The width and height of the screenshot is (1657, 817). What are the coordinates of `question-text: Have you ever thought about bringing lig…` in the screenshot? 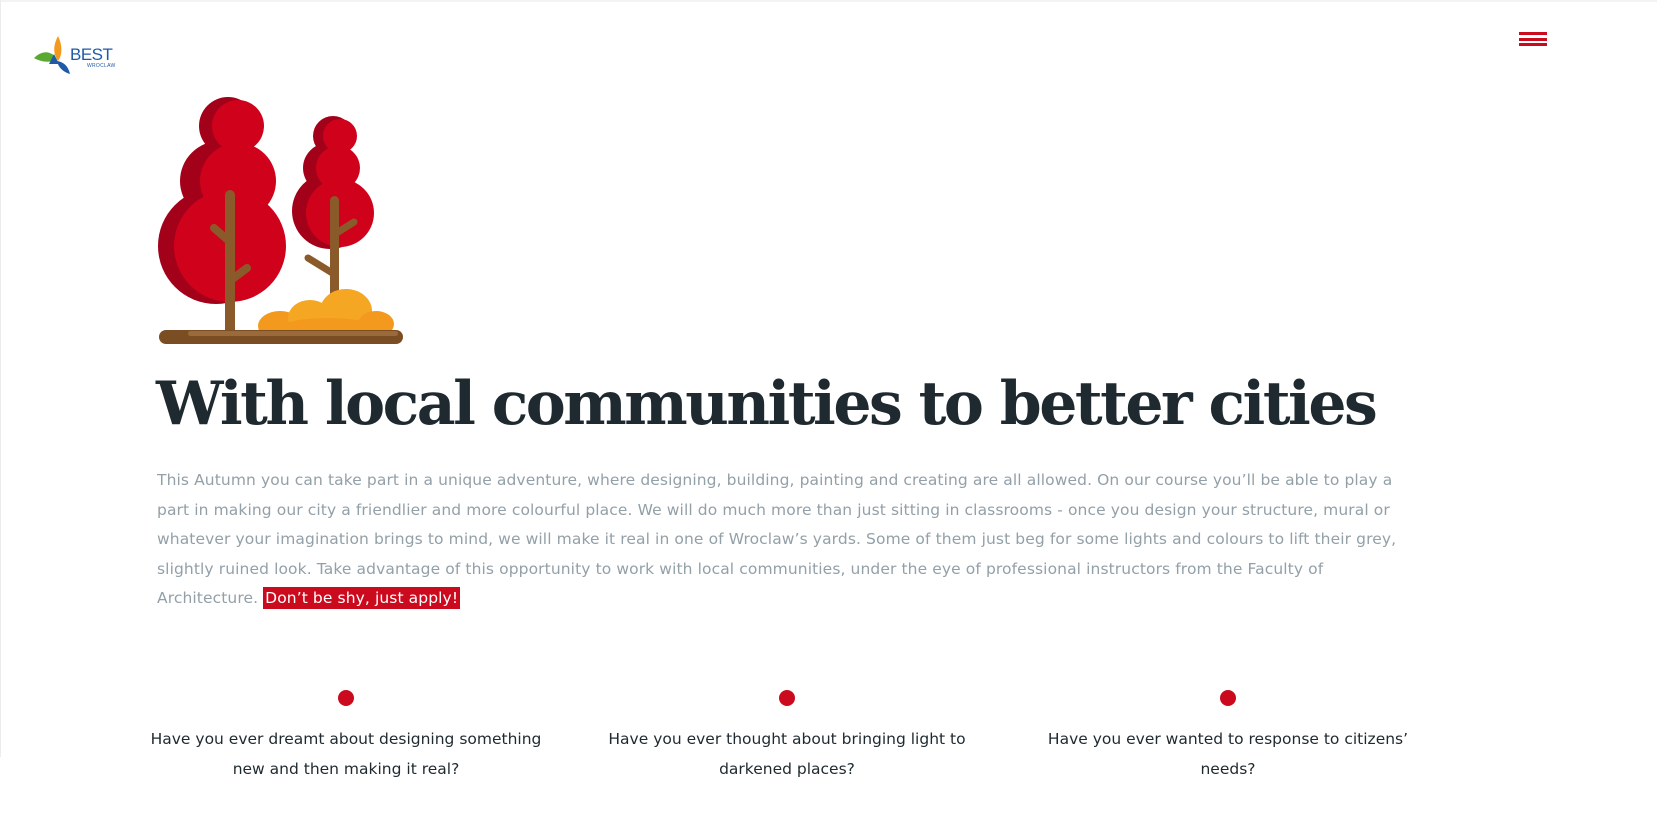 It's located at (787, 754).